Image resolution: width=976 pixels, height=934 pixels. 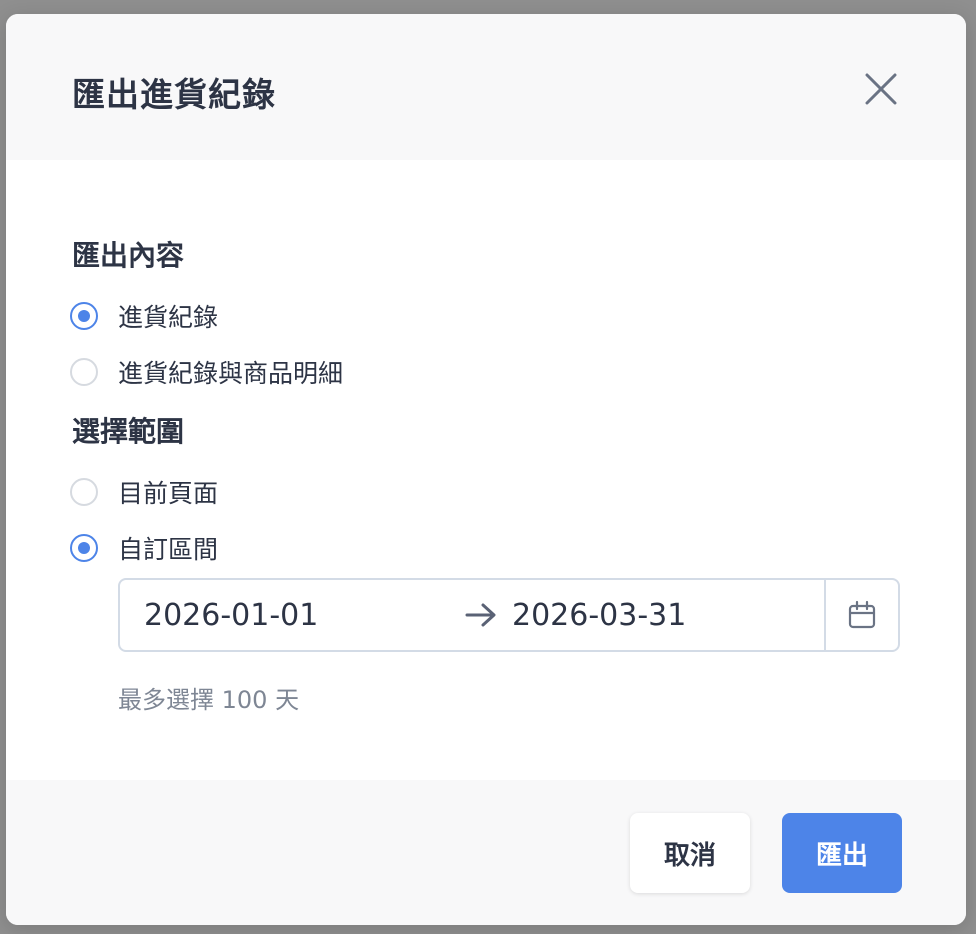 I want to click on radio-option-current-page: 目前頁面, so click(x=144, y=492).